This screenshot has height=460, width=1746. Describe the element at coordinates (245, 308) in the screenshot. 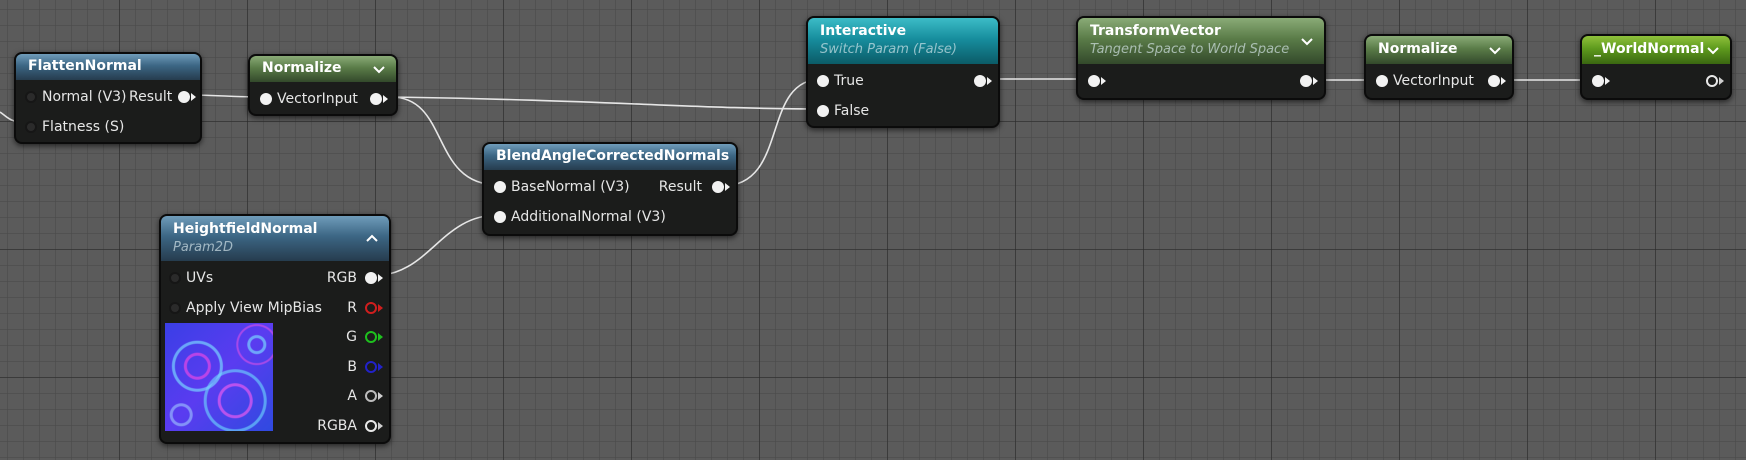

I see `input-pin-apply-view-mipbias: Apply View MipBias` at that location.